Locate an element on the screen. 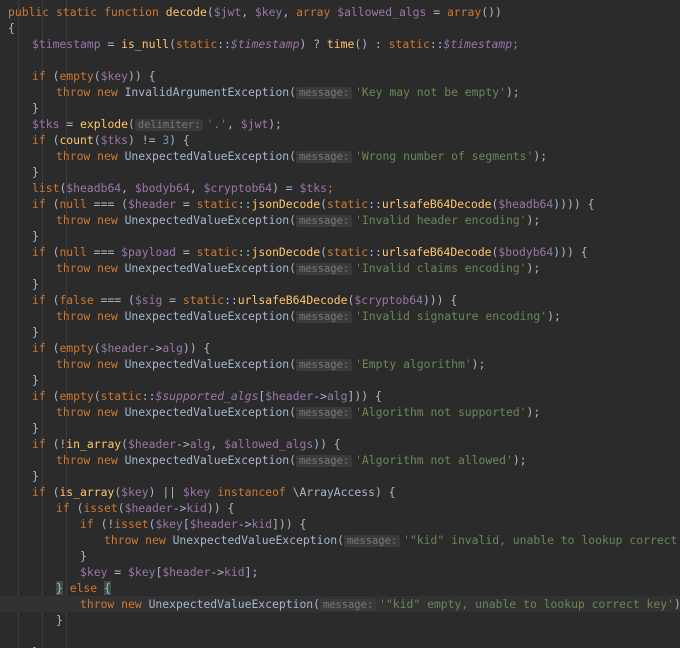  code-token: kid is located at coordinates (262, 524).